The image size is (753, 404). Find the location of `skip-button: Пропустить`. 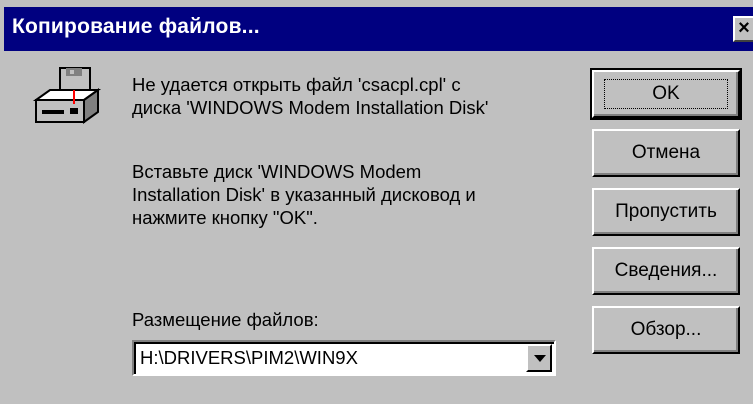

skip-button: Пропустить is located at coordinates (666, 212).